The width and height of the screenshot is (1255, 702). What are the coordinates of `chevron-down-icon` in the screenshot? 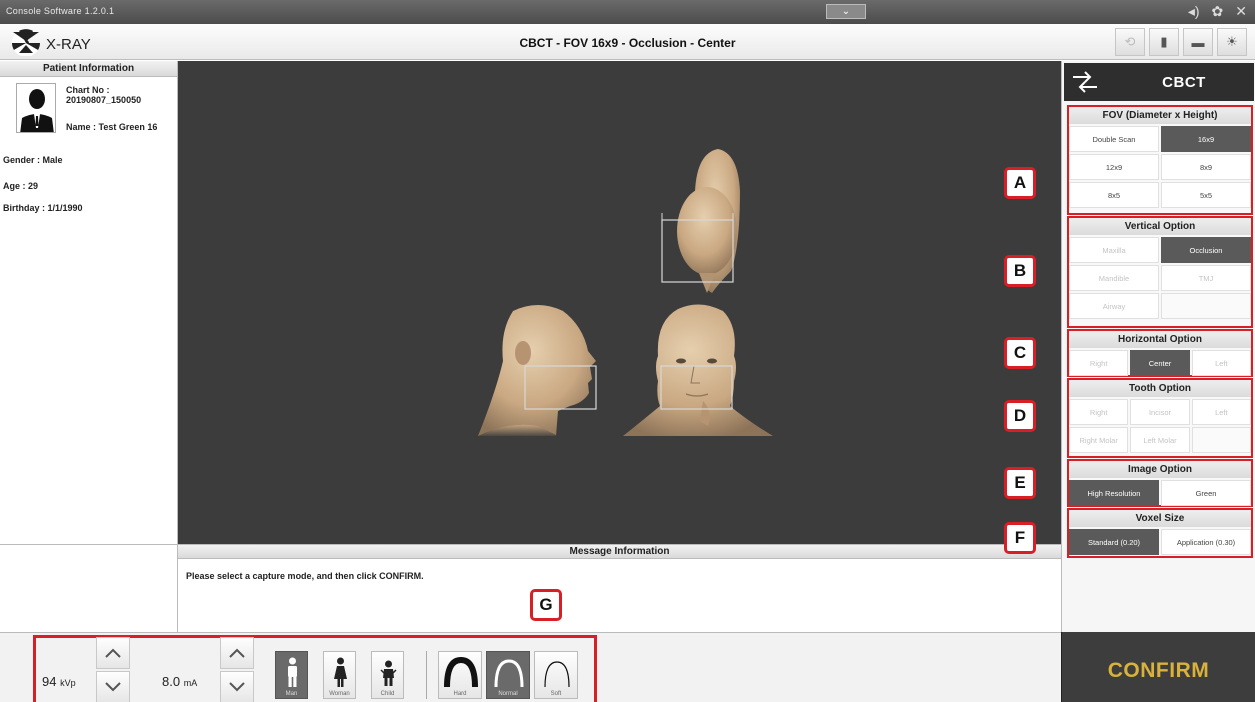 It's located at (237, 687).